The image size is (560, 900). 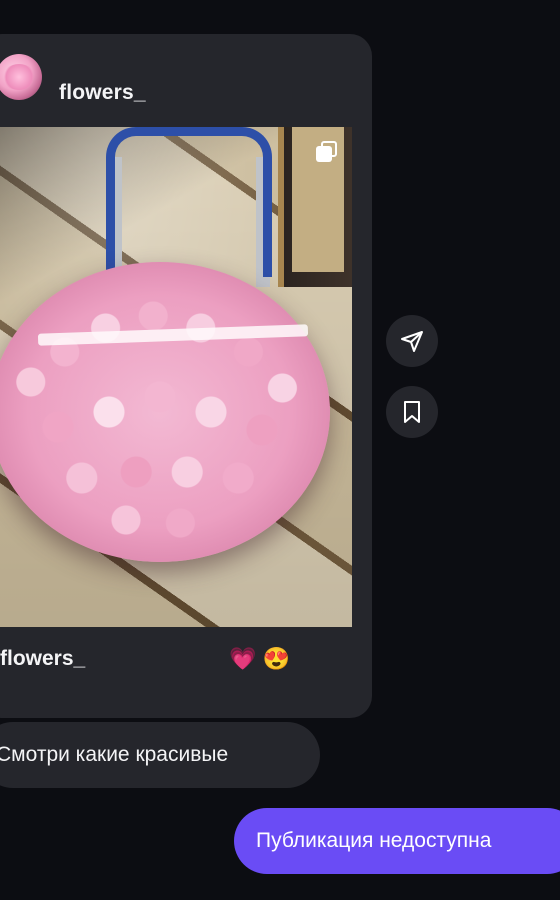 What do you see at coordinates (114, 754) in the screenshot?
I see `incoming-message-text: Смотри какие красивые` at bounding box center [114, 754].